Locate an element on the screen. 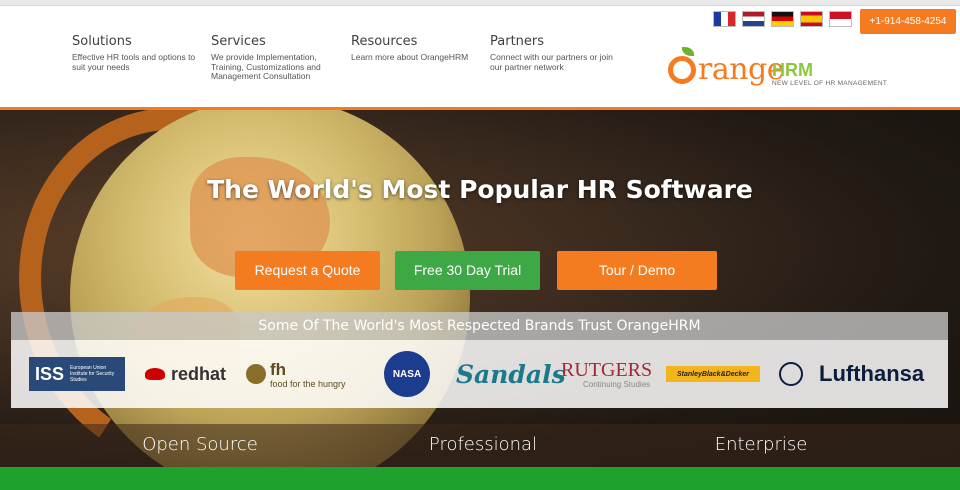  brand-redhat-text: redhat is located at coordinates (199, 373).